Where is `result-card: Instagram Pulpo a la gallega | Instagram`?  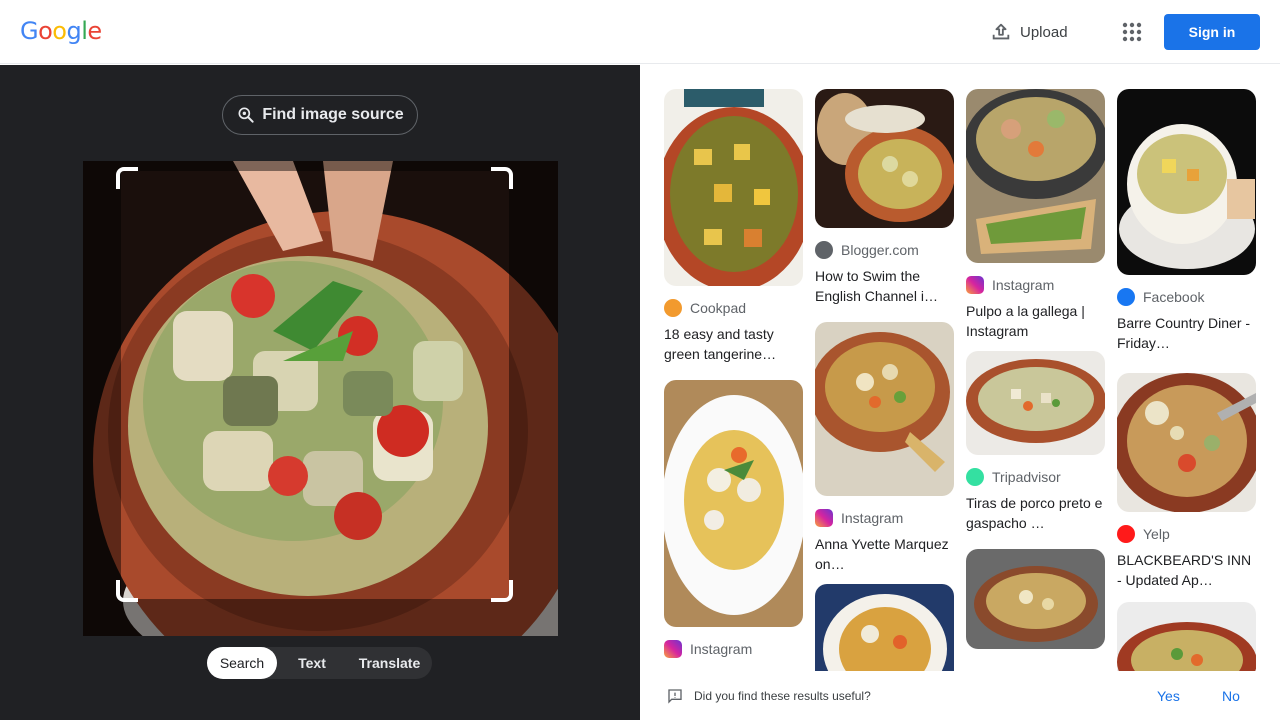 result-card: Instagram Pulpo a la gallega | Instagram is located at coordinates (1035, 215).